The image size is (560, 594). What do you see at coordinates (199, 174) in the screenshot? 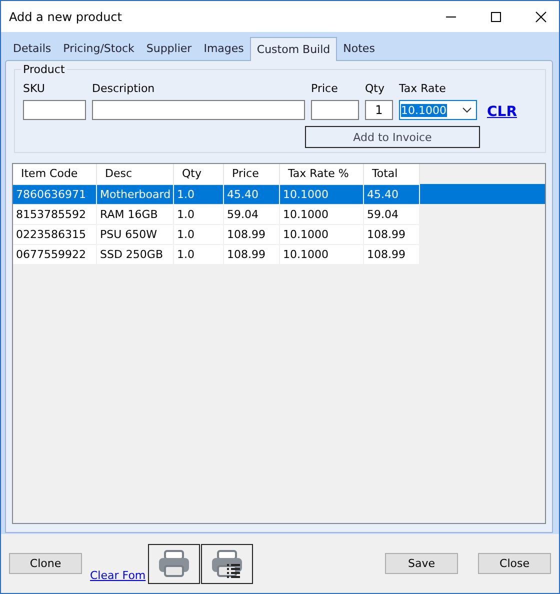
I see `column-header: Qty` at bounding box center [199, 174].